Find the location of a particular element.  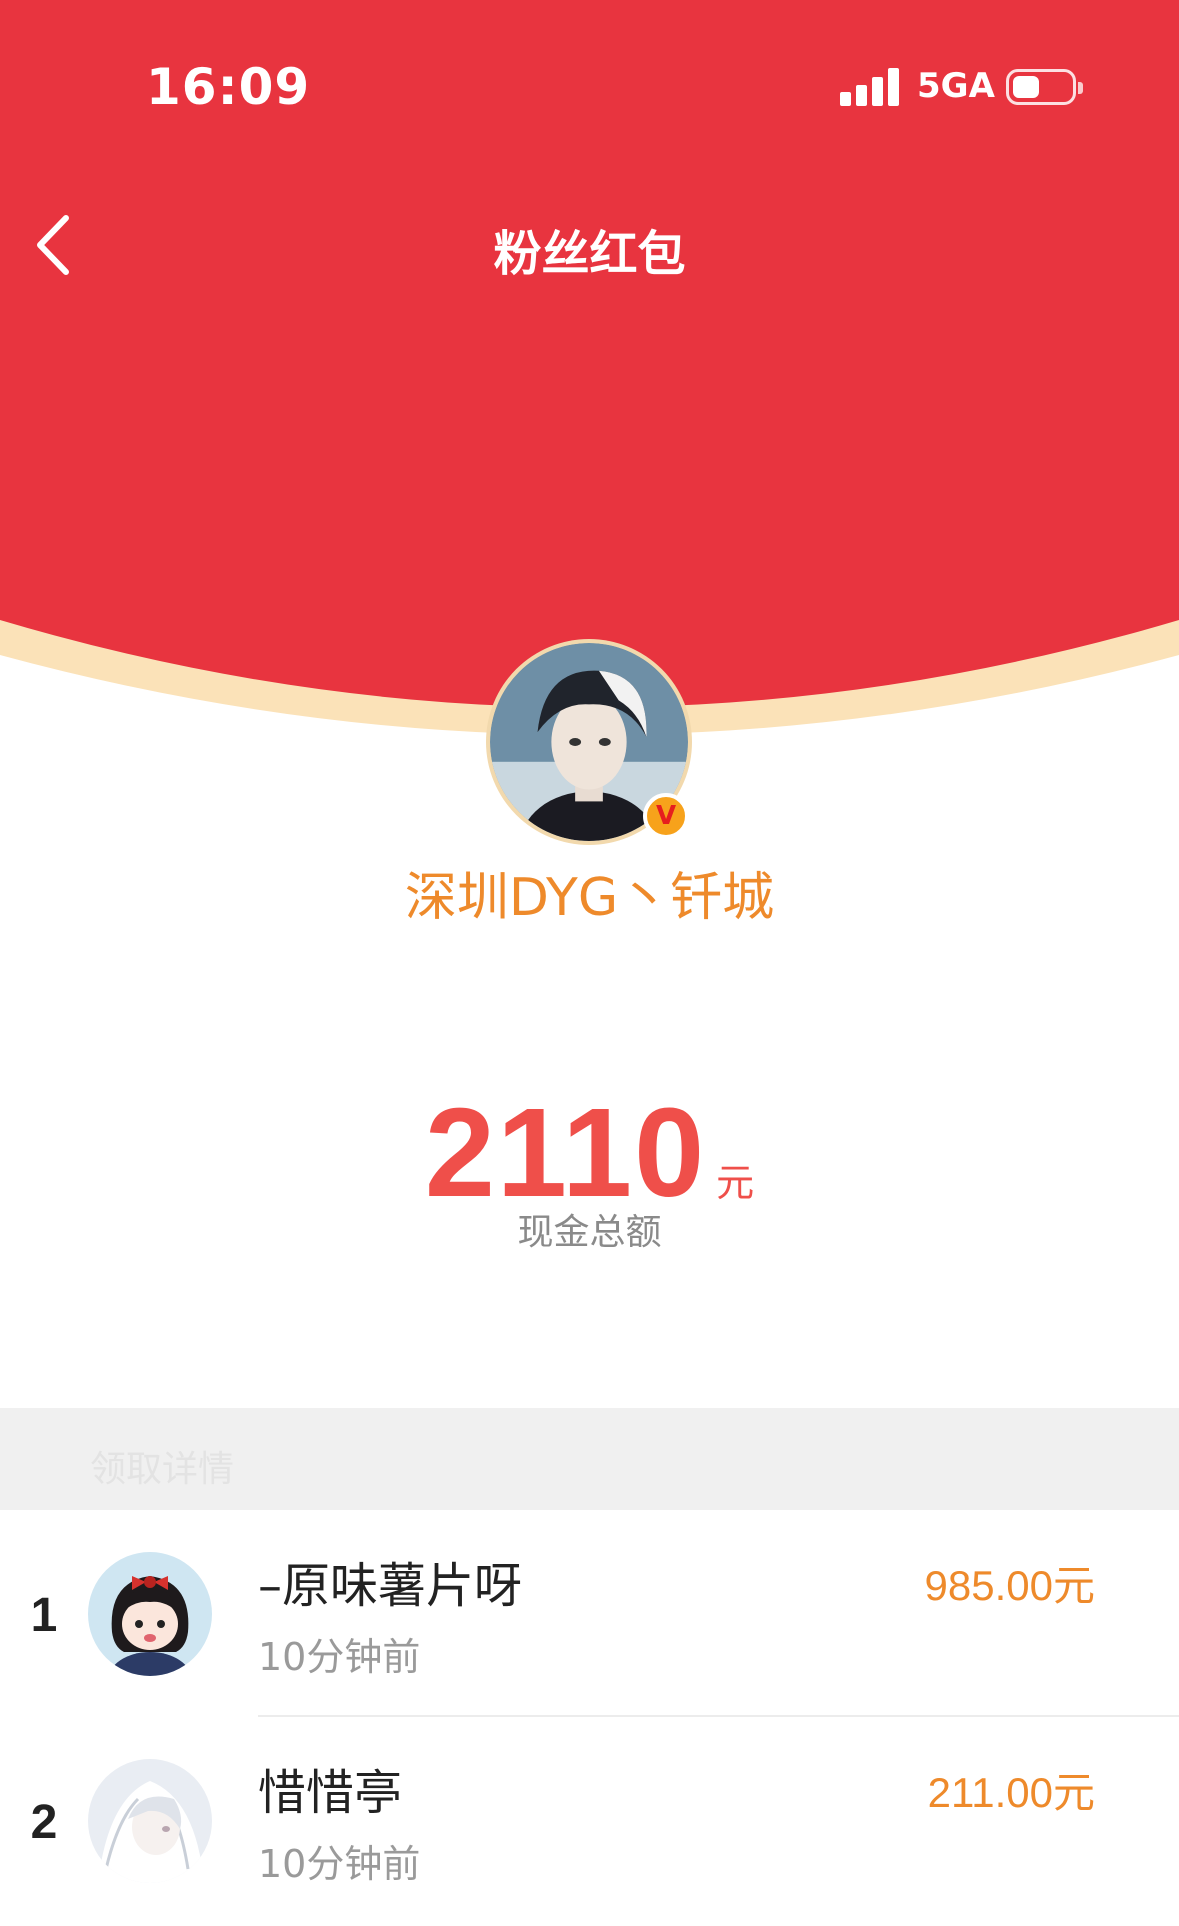

signal-bars-icon is located at coordinates (870, 87).